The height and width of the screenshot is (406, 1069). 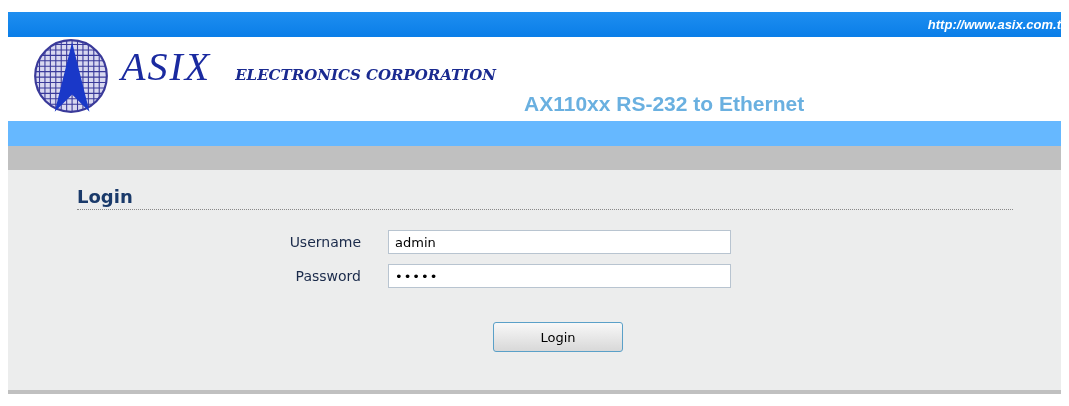 What do you see at coordinates (365, 75) in the screenshot?
I see `company-name: ELECTRONICS CORPORATION` at bounding box center [365, 75].